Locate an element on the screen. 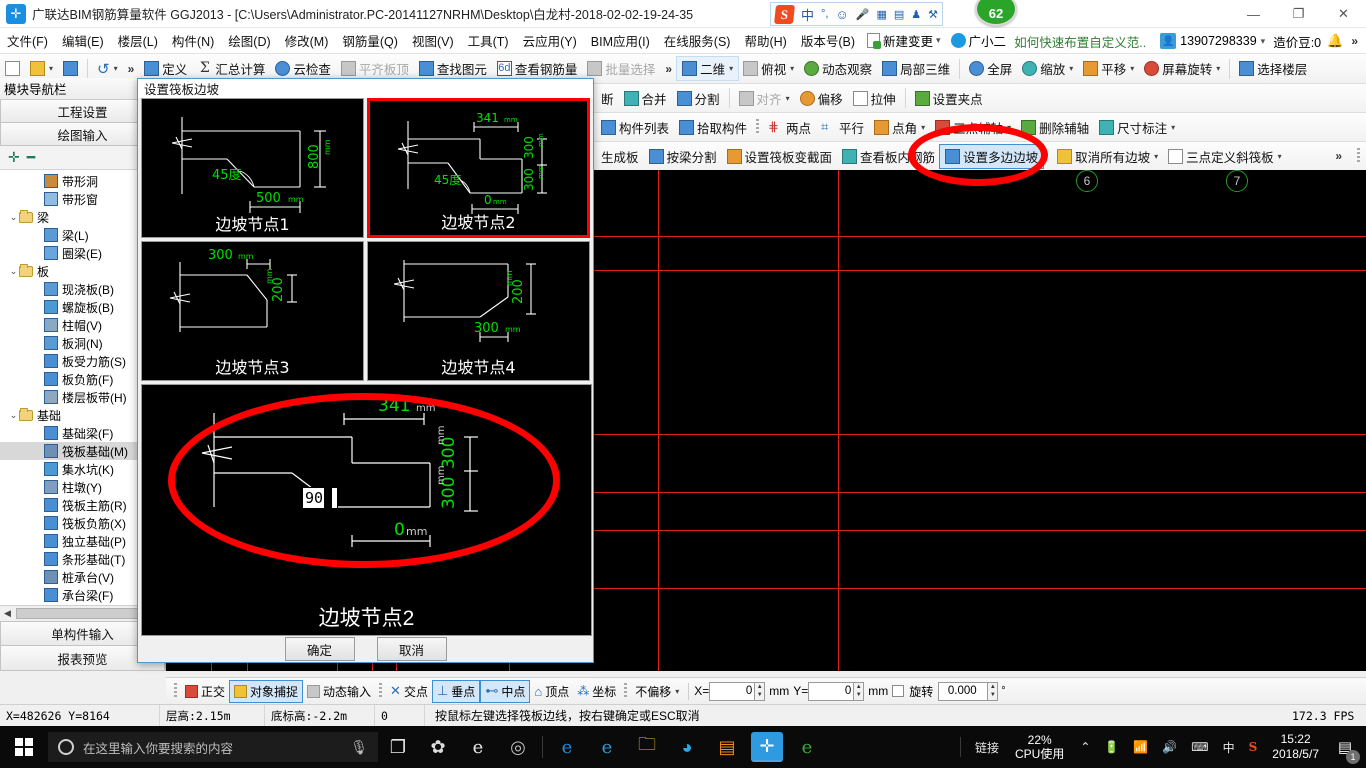 This screenshot has height=768, width=1366. offset-button: 偏移 is located at coordinates (821, 98).